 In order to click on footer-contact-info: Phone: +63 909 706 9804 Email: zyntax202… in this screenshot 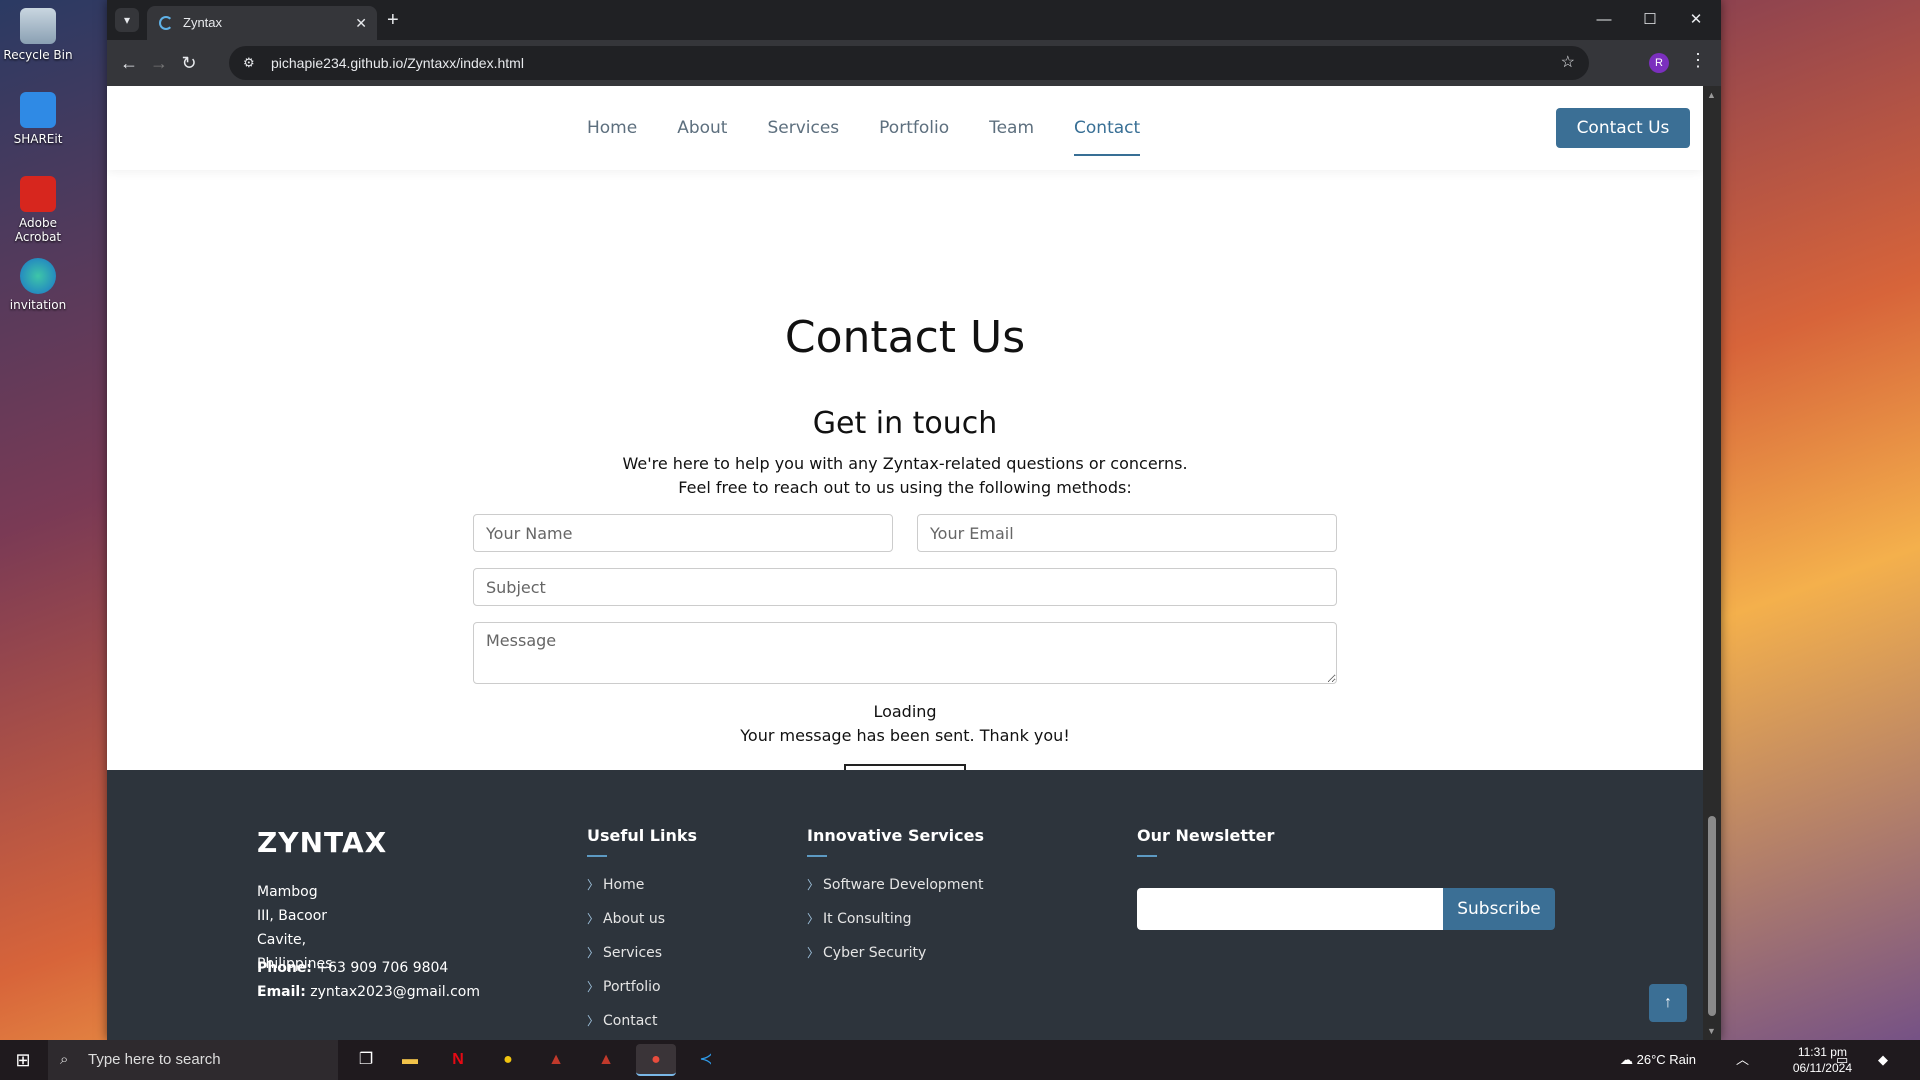, I will do `click(368, 980)`.